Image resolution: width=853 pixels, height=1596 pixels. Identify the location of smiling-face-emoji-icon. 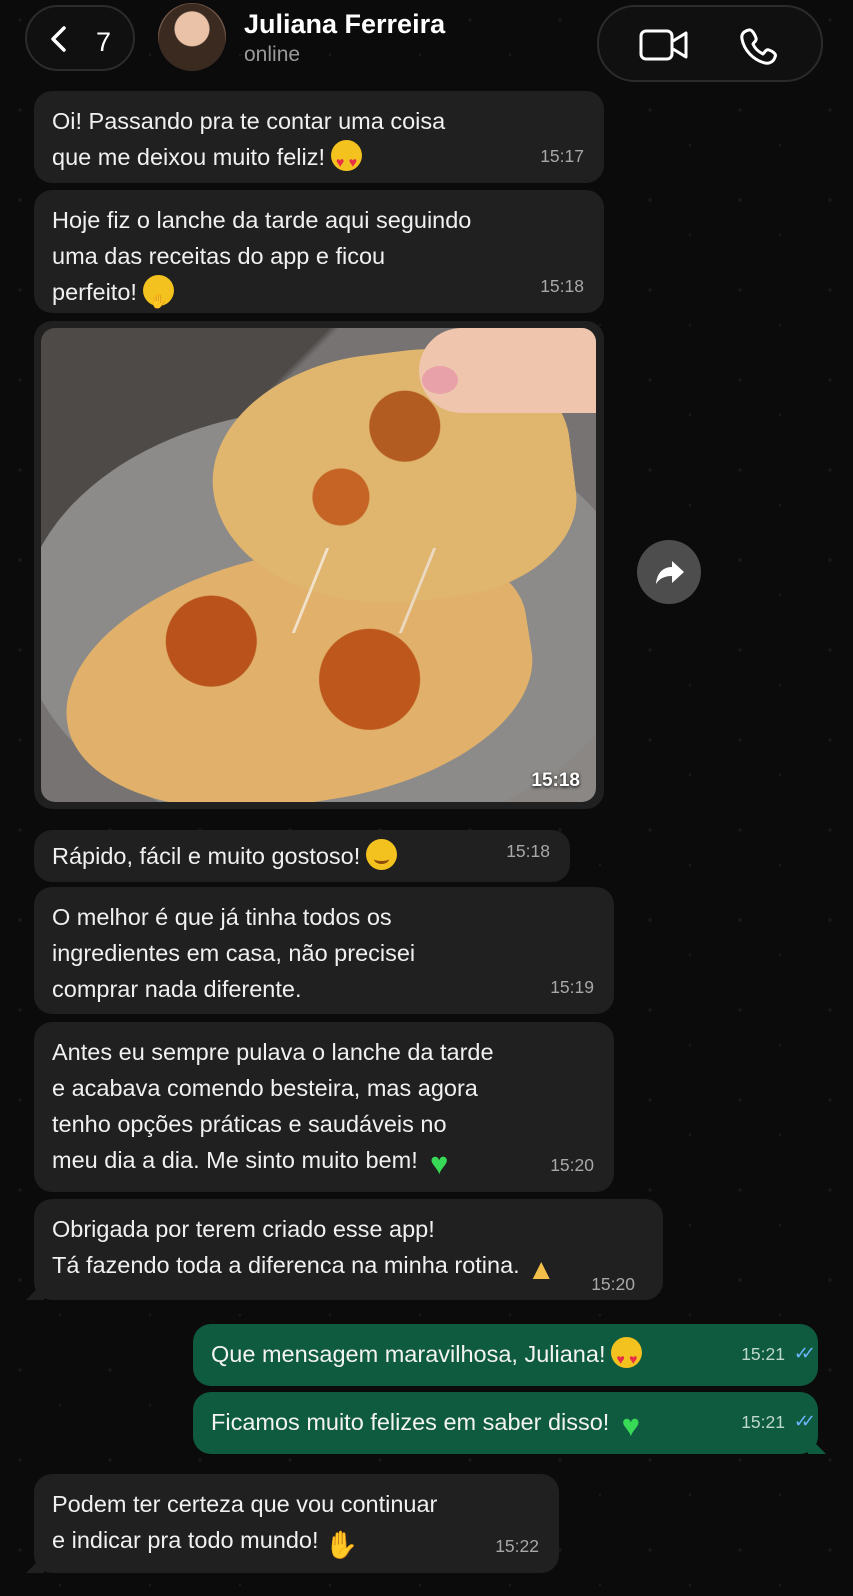
(382, 854).